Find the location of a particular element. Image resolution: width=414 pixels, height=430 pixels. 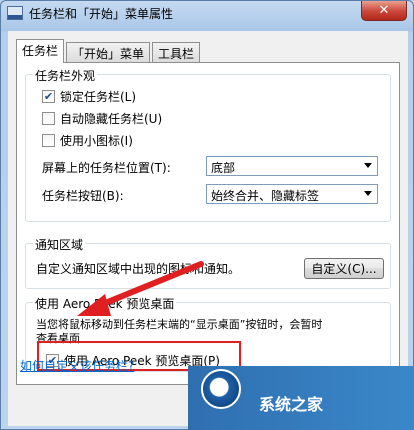

taskbar-buttons-select: 始终合并、隐藏标签 is located at coordinates (292, 194).